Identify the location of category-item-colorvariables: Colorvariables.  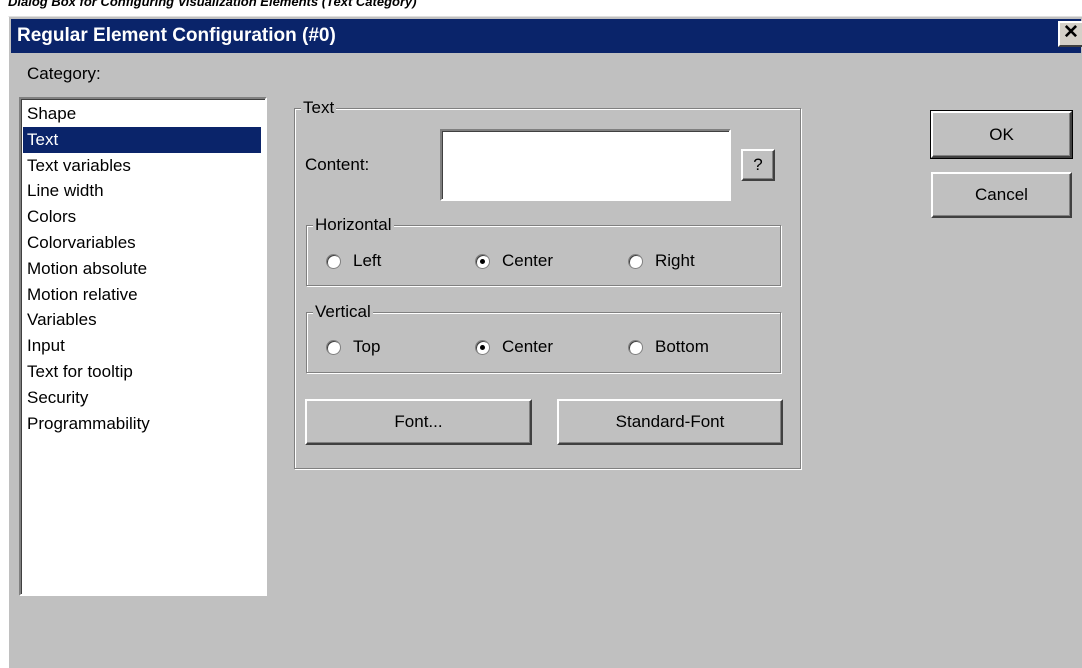
(142, 243).